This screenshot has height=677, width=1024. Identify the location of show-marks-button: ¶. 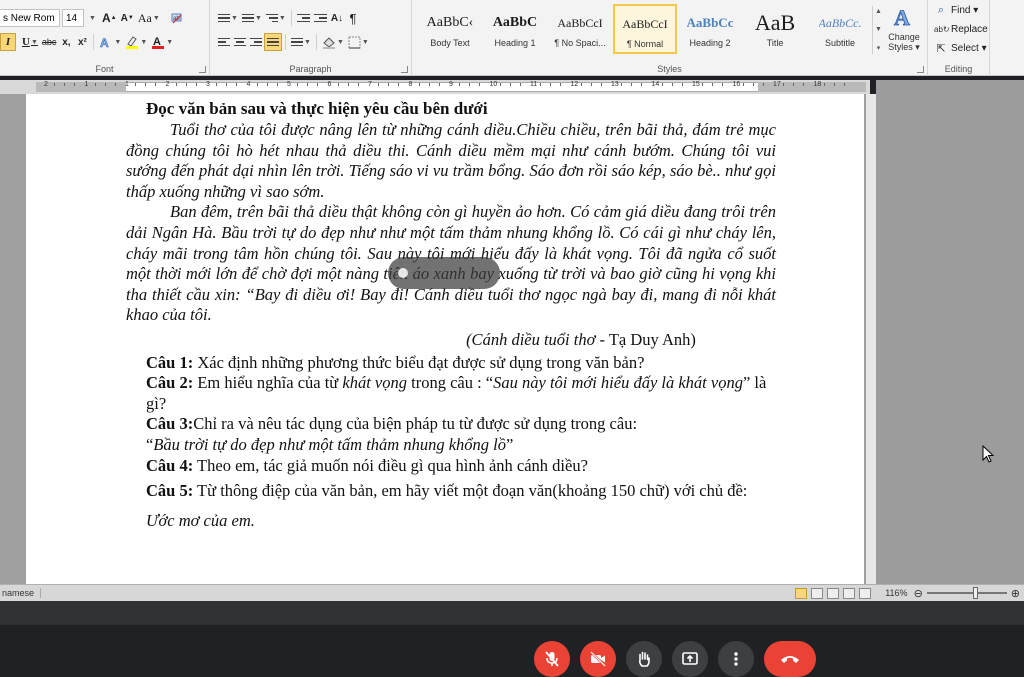
(353, 18).